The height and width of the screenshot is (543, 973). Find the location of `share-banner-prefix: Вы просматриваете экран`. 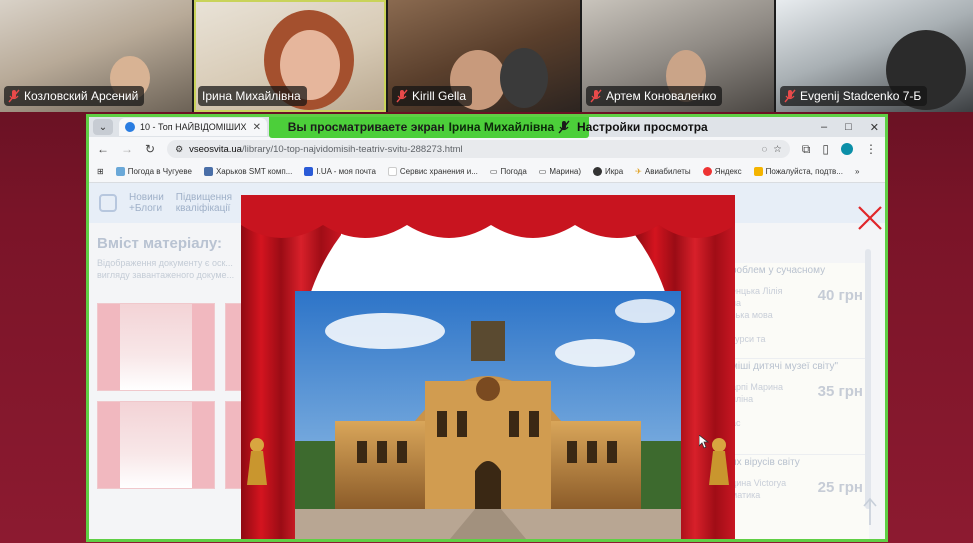

share-banner-prefix: Вы просматриваете экран is located at coordinates (366, 127).